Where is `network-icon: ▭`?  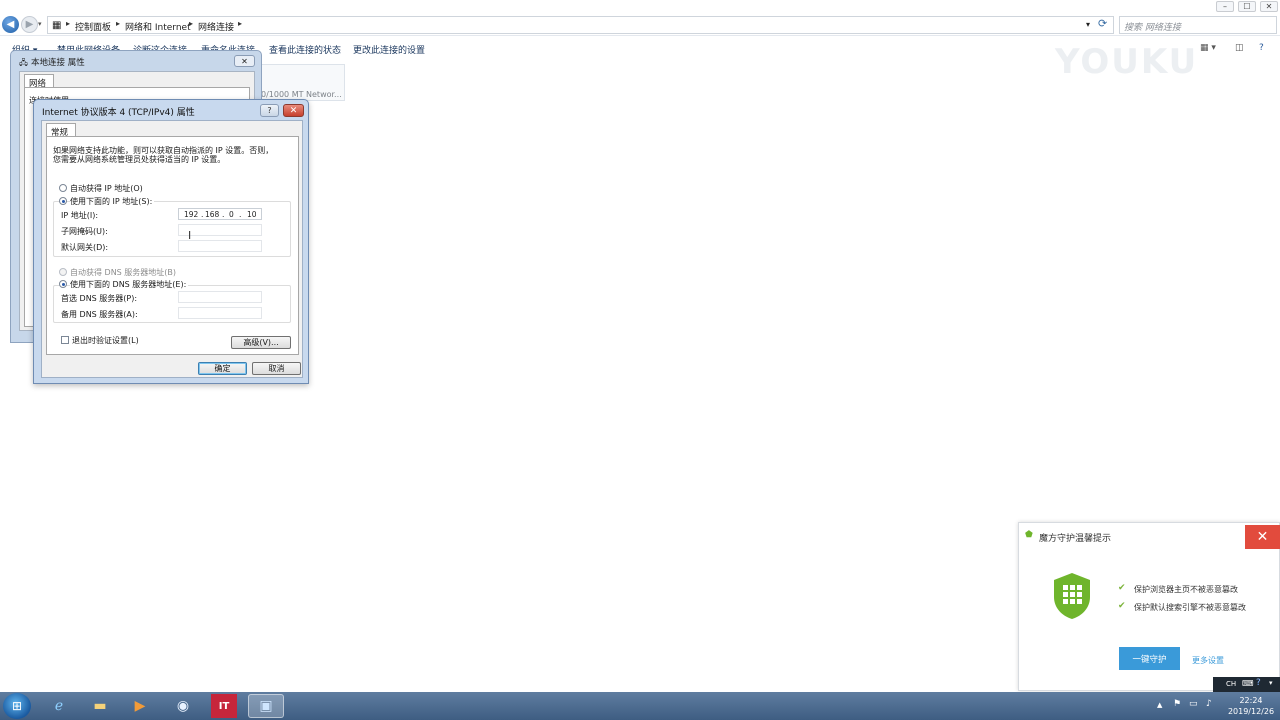
network-icon: ▭ is located at coordinates (1193, 704).